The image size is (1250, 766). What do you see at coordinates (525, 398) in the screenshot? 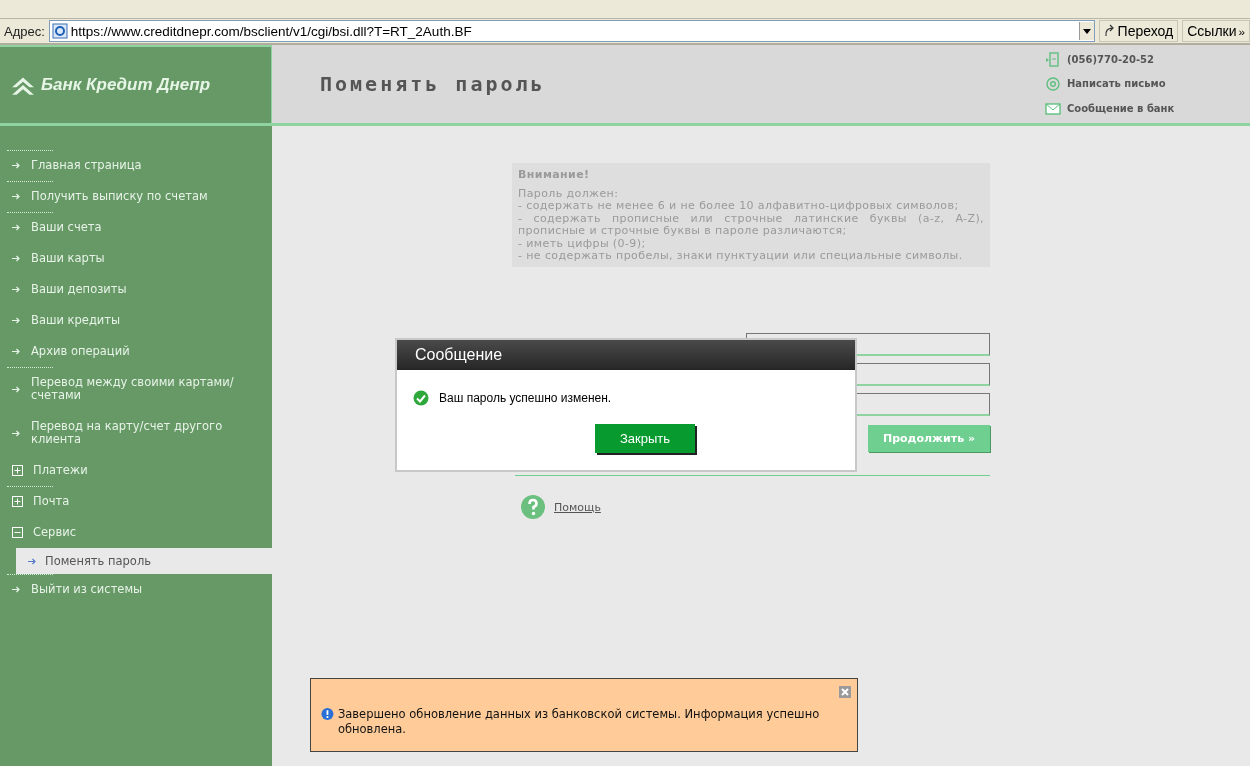
I see `dialog-message: Ваш пароль успешно изменен.` at bounding box center [525, 398].